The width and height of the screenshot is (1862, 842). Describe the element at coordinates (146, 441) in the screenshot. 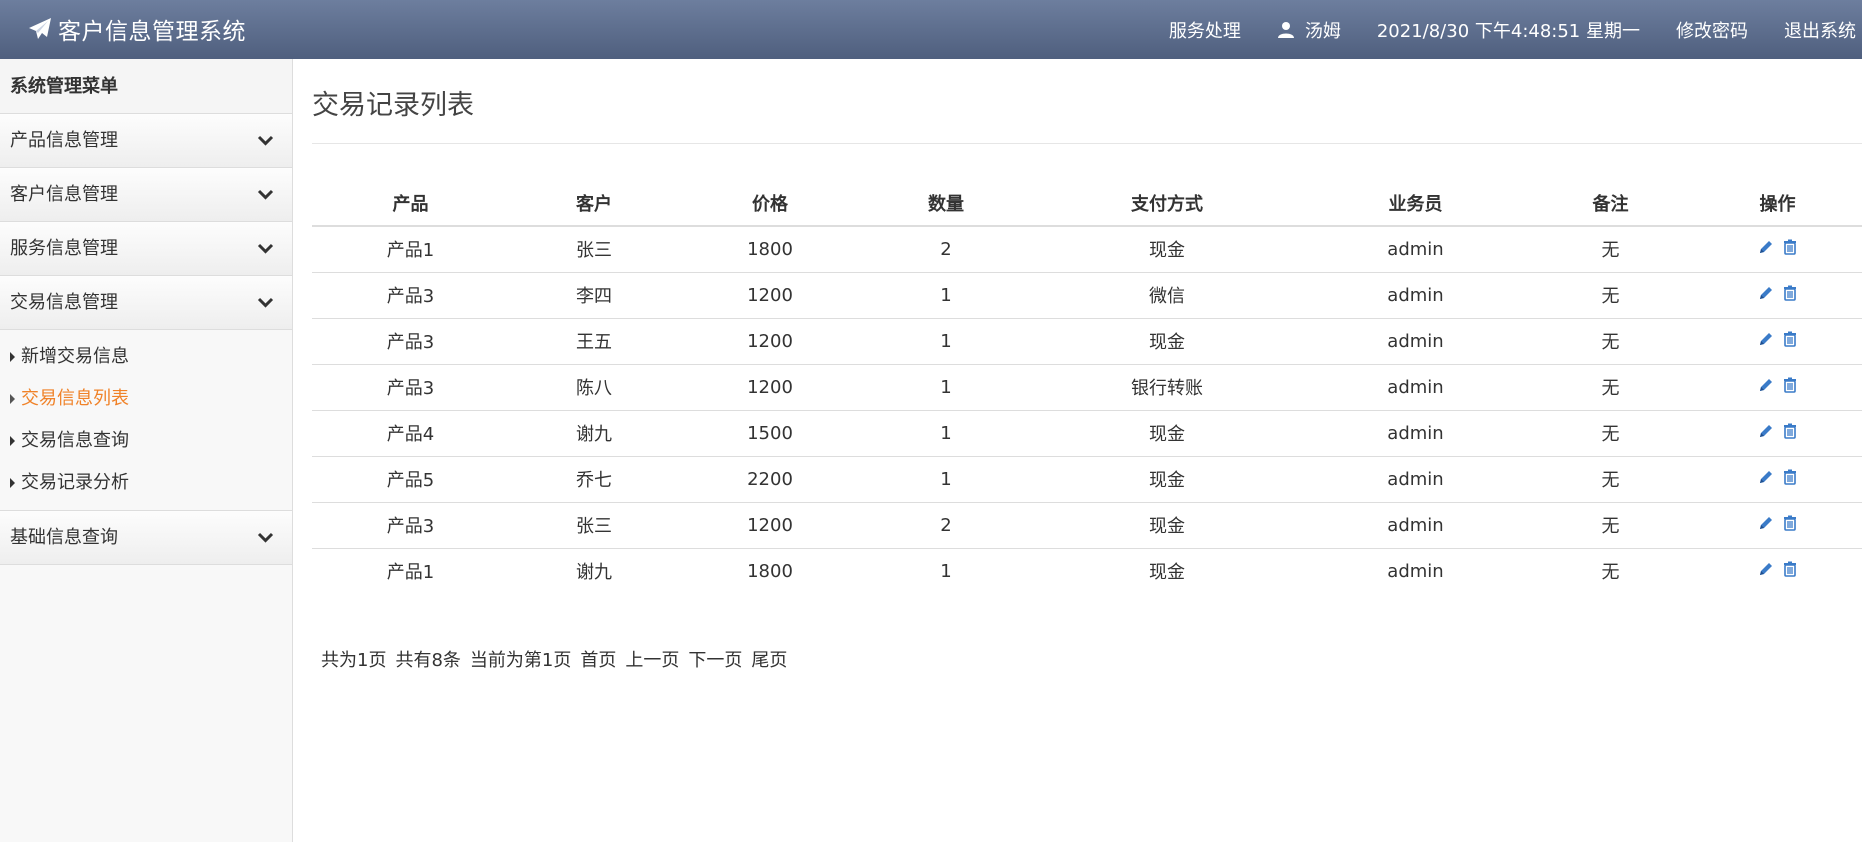

I see `sidebar-item-transaction-query: 交易信息查询` at that location.